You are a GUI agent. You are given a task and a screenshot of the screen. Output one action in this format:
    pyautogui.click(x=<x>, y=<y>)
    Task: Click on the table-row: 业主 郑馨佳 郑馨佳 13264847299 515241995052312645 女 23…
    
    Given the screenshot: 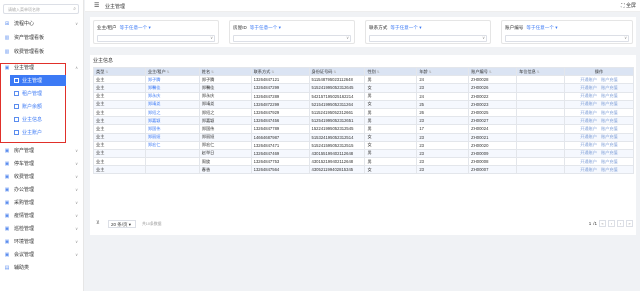 What is the action you would take?
    pyautogui.click(x=364, y=88)
    